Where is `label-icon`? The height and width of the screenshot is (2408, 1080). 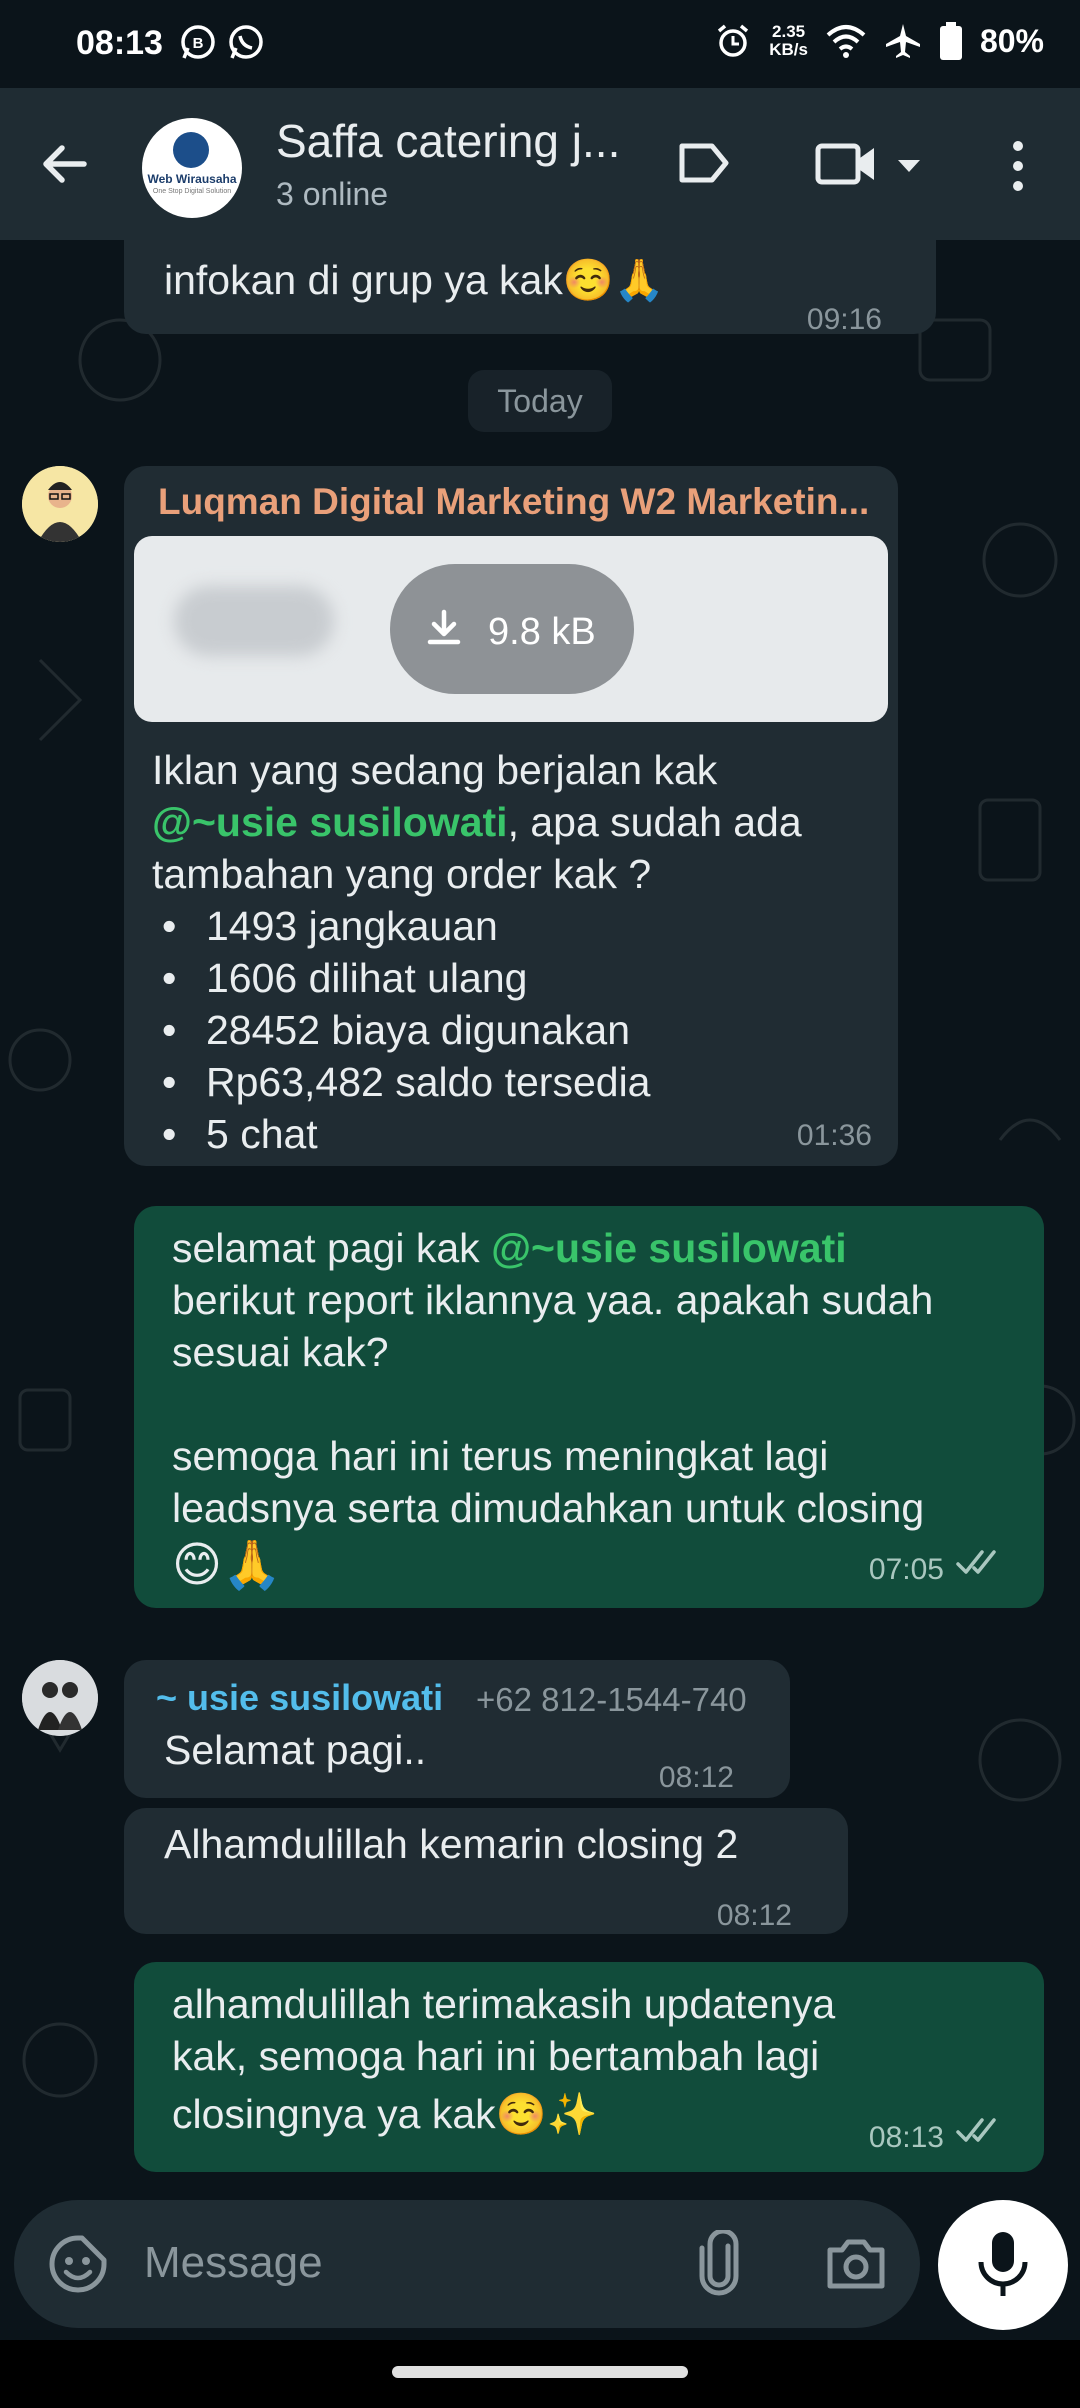
label-icon is located at coordinates (704, 163).